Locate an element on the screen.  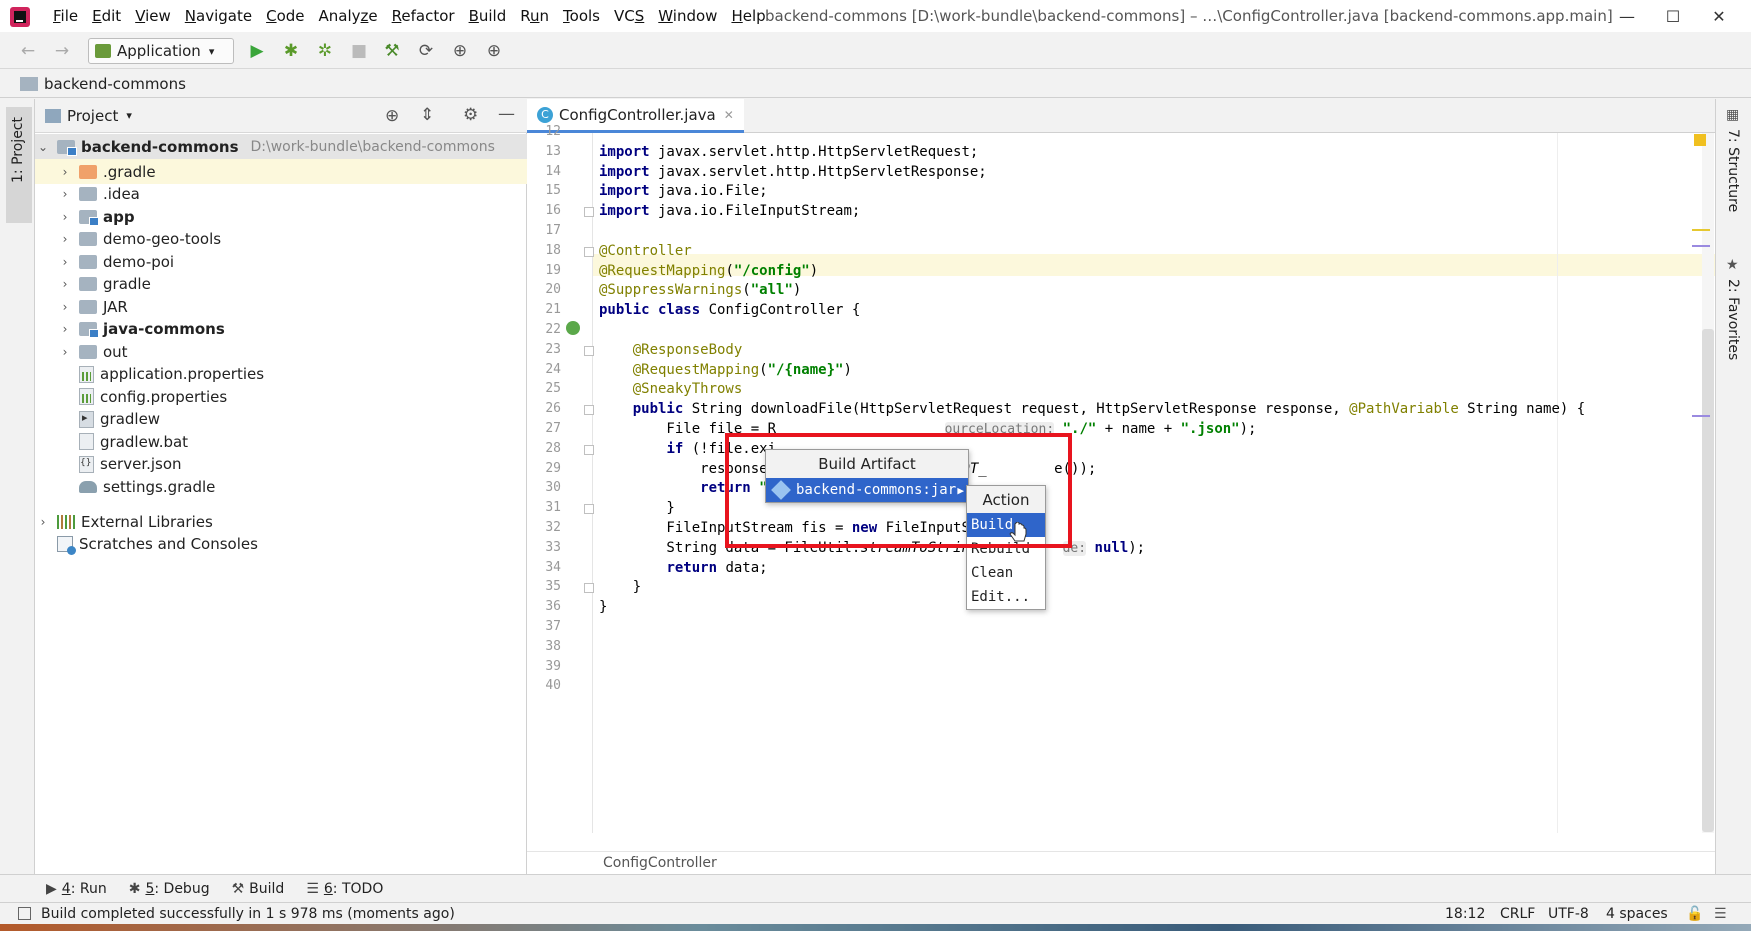
run-icon: ▶ is located at coordinates (257, 51).